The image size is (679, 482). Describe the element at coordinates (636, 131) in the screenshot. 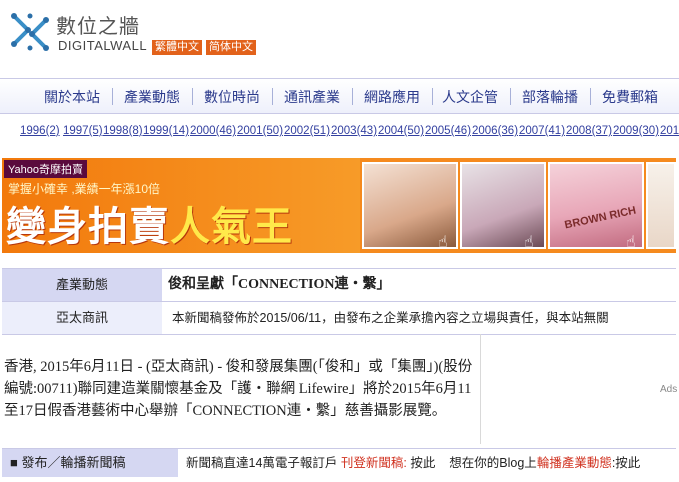

I see `year-link: 2009(30)` at that location.